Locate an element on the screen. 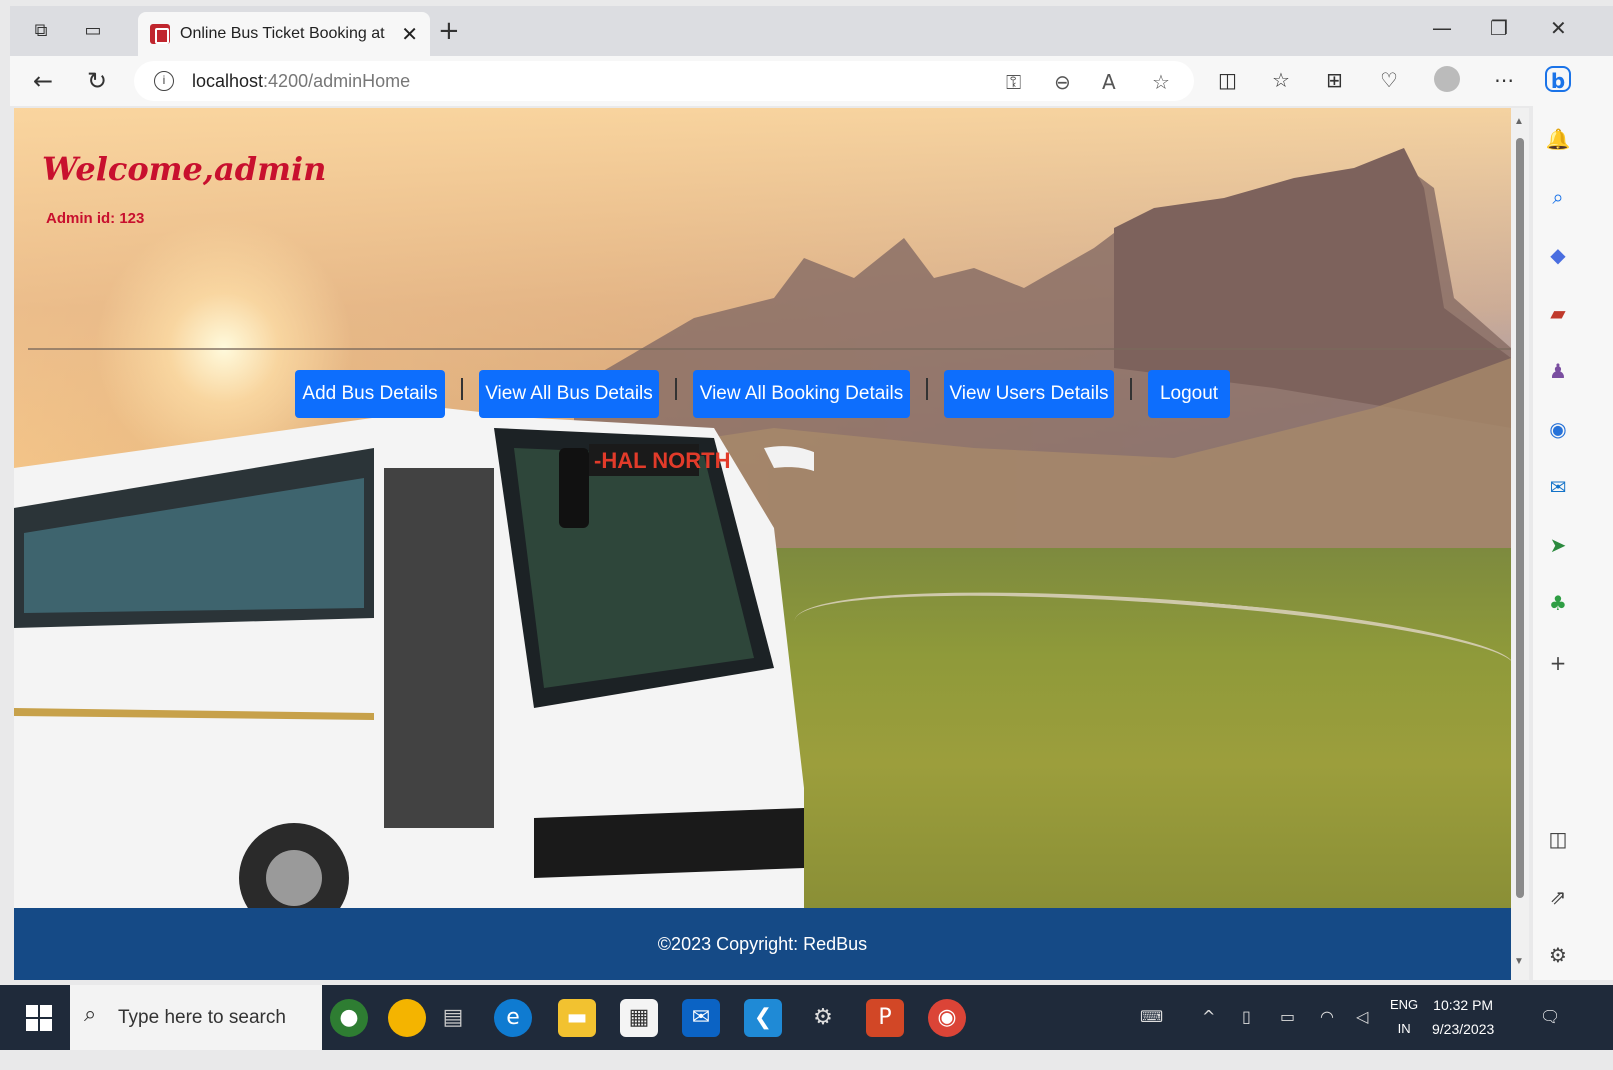 The height and width of the screenshot is (1070, 1613). tab-title: Online Bus Ticket Booking at Lo is located at coordinates (285, 33).